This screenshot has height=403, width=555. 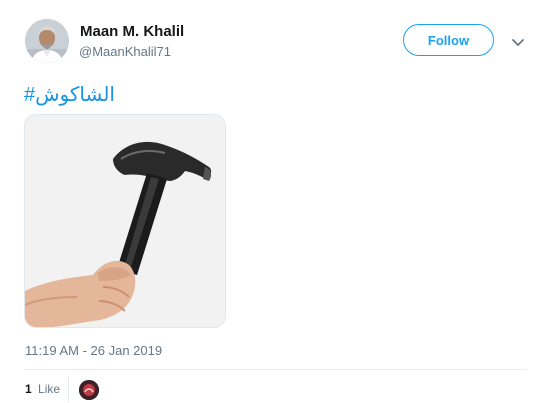 I want to click on author-avatar, so click(x=47, y=41).